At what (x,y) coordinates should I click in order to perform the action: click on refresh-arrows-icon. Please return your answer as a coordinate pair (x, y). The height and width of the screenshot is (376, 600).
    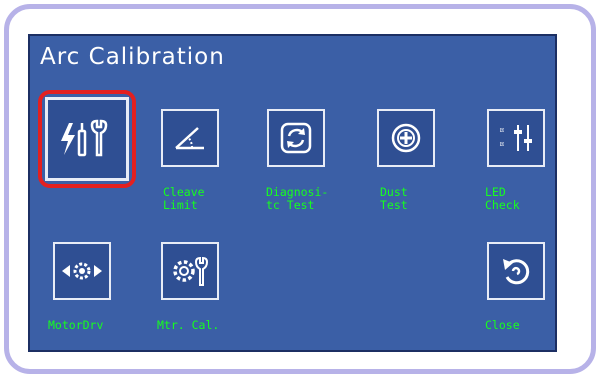
    Looking at the image, I should click on (296, 138).